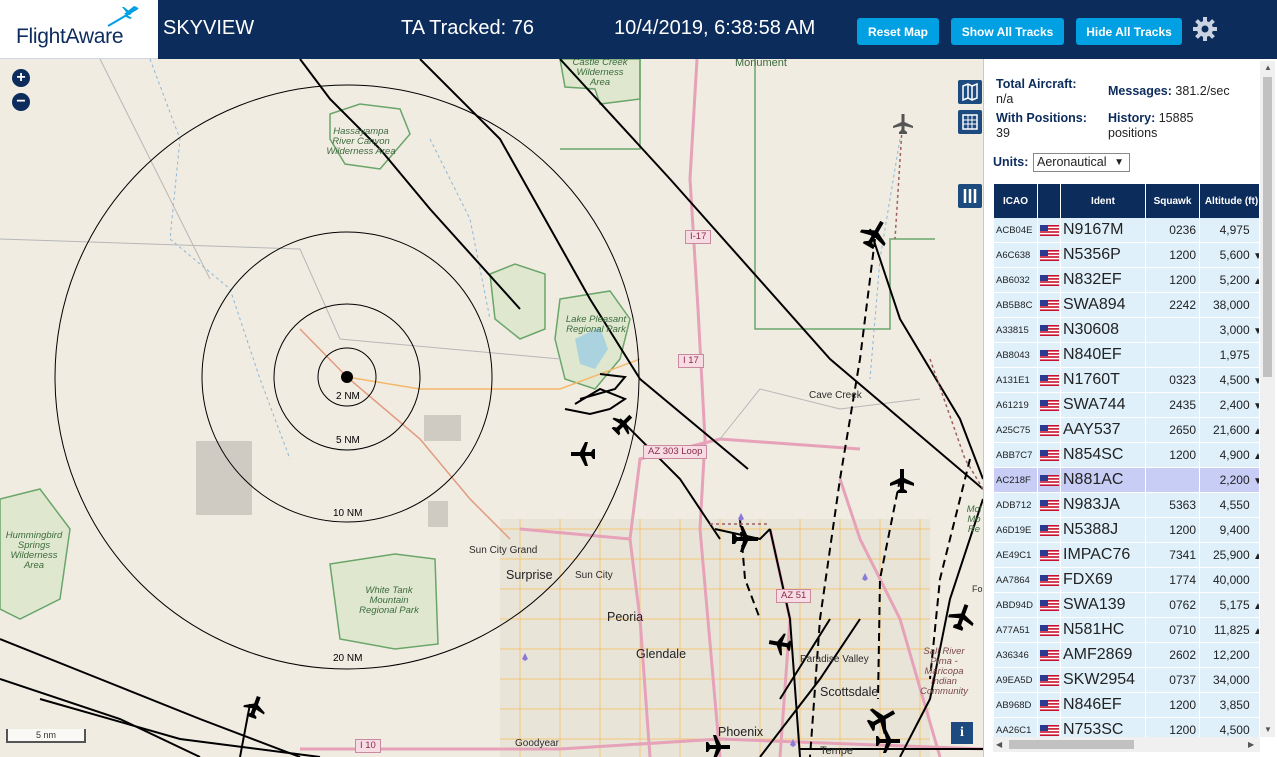 The height and width of the screenshot is (757, 1277). What do you see at coordinates (594, 575) in the screenshot?
I see `label-sun-city: Sun City` at bounding box center [594, 575].